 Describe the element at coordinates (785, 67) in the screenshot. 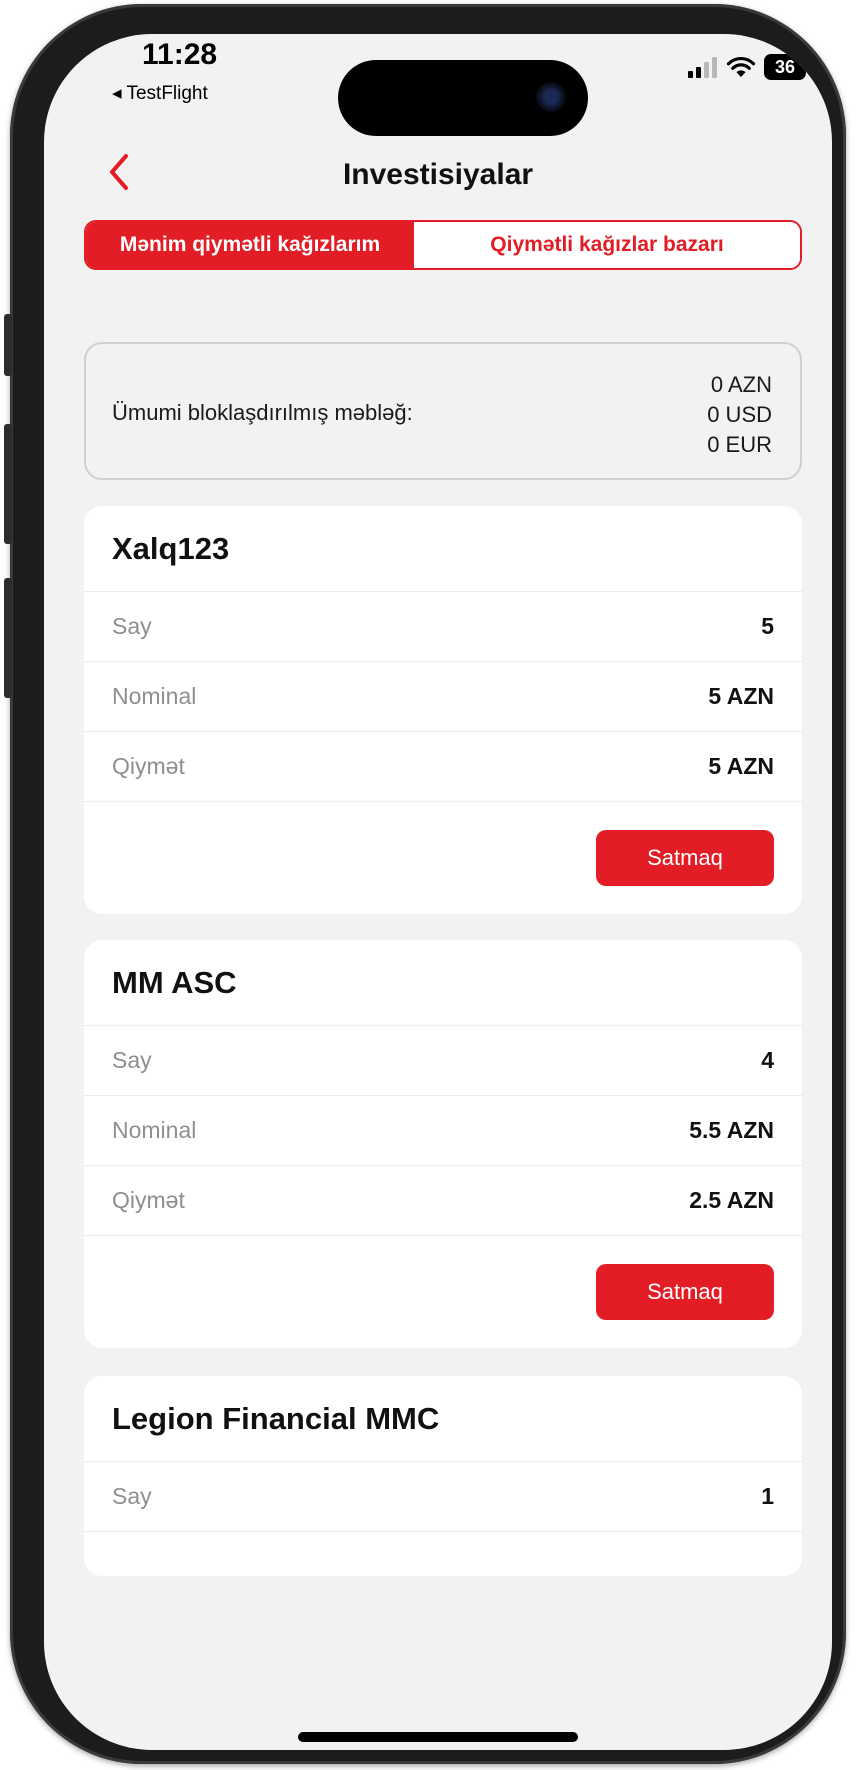

I see `battery-icon: 36` at that location.